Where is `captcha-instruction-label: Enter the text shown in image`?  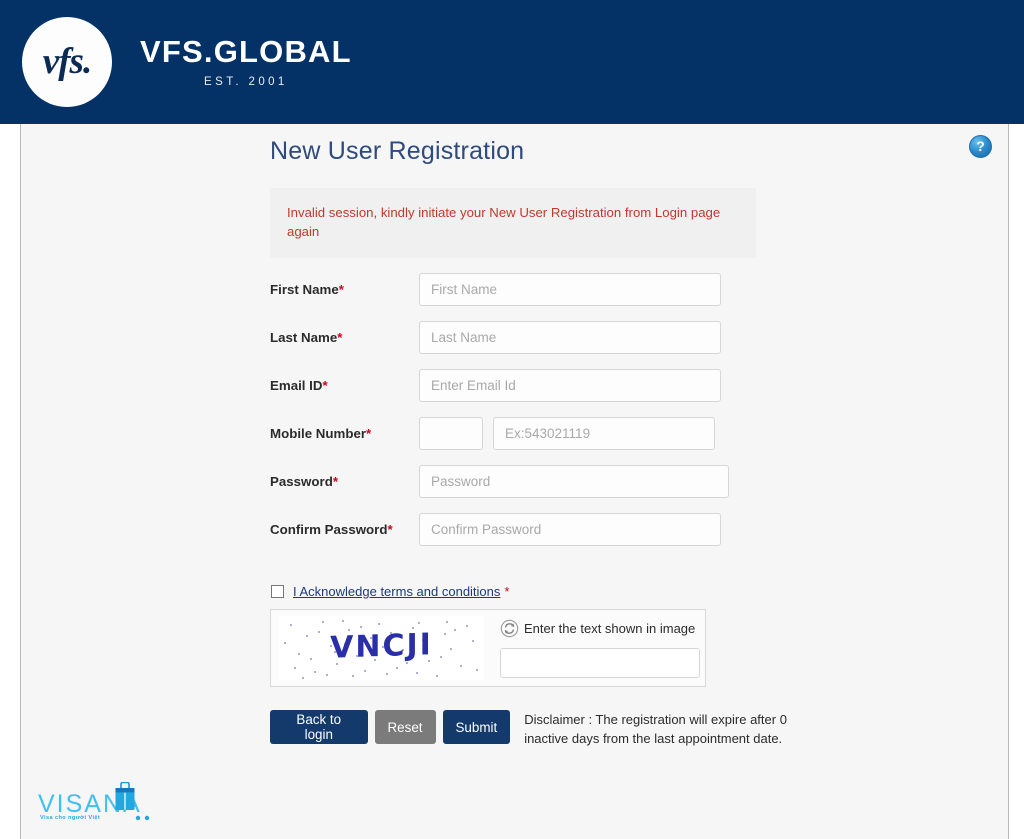
captcha-instruction-label: Enter the text shown in image is located at coordinates (610, 628).